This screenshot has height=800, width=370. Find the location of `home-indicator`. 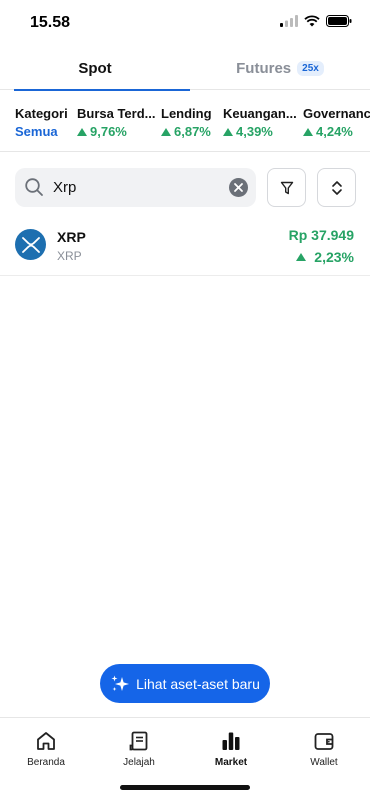

home-indicator is located at coordinates (185, 787).